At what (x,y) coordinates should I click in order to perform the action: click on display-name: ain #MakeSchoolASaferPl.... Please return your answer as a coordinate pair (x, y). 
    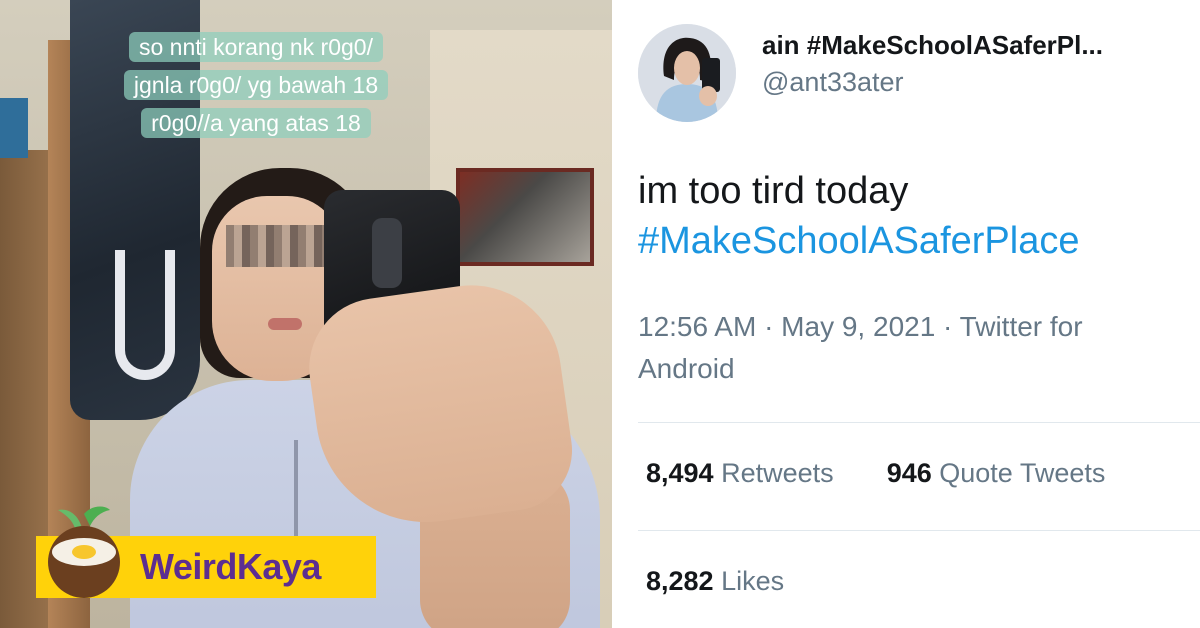
    Looking at the image, I should click on (972, 45).